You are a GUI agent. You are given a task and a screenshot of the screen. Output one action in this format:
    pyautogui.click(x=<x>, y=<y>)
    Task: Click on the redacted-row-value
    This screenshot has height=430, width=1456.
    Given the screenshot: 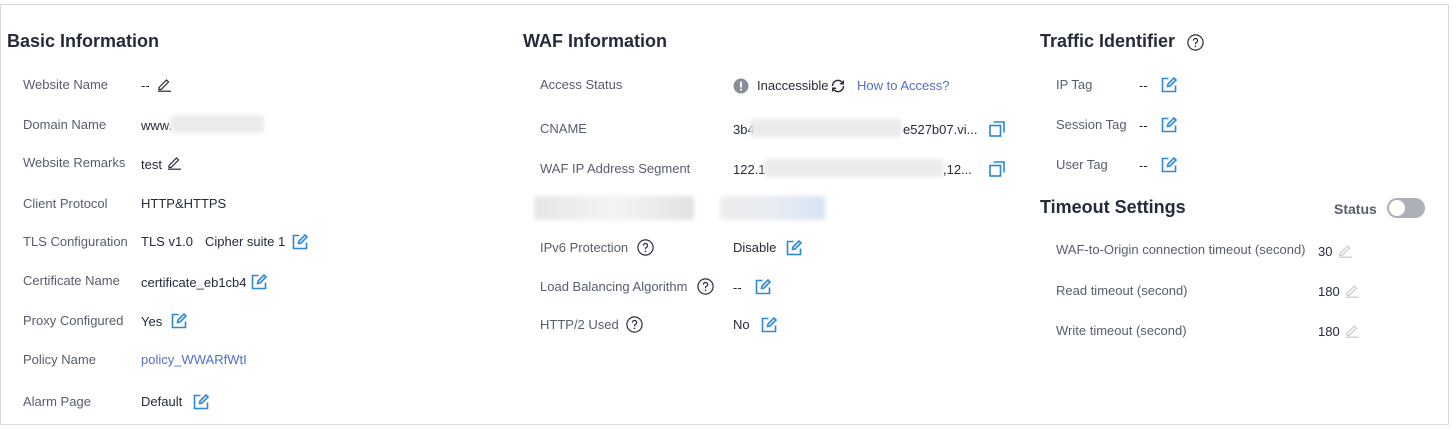 What is the action you would take?
    pyautogui.click(x=772, y=208)
    